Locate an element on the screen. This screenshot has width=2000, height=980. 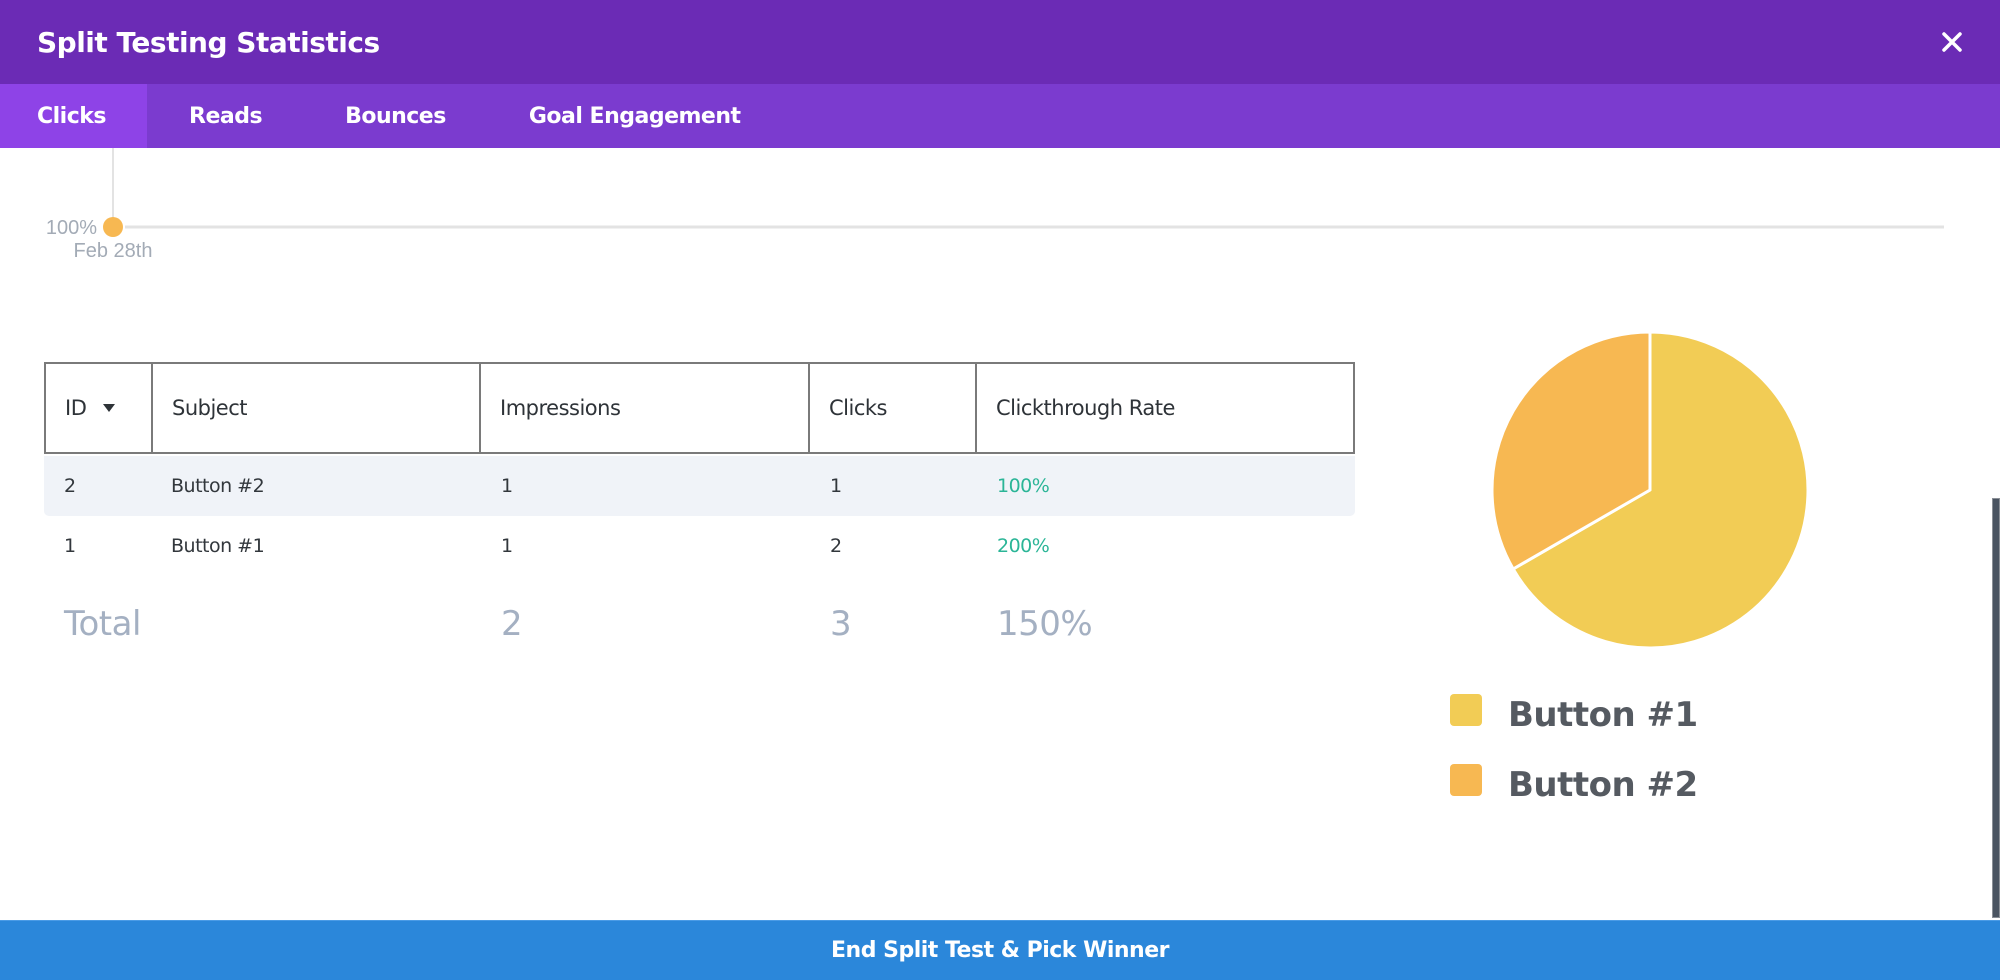
column-header-subject: Subject is located at coordinates (317, 408).